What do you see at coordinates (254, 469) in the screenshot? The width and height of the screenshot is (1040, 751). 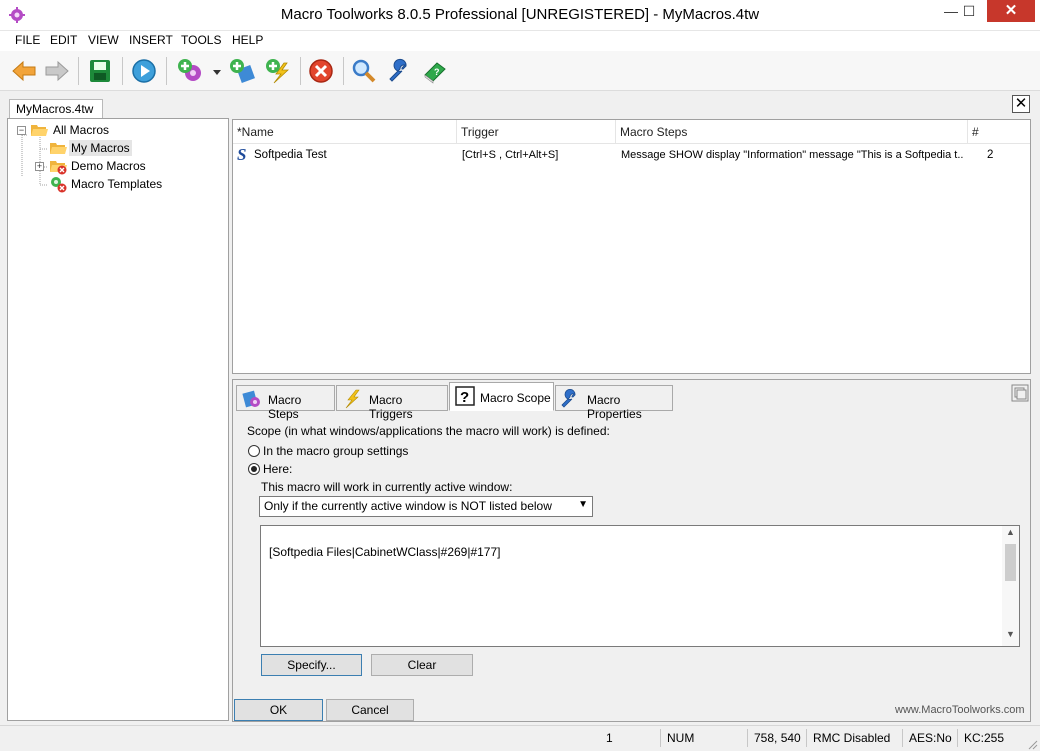 I see `radio-here` at bounding box center [254, 469].